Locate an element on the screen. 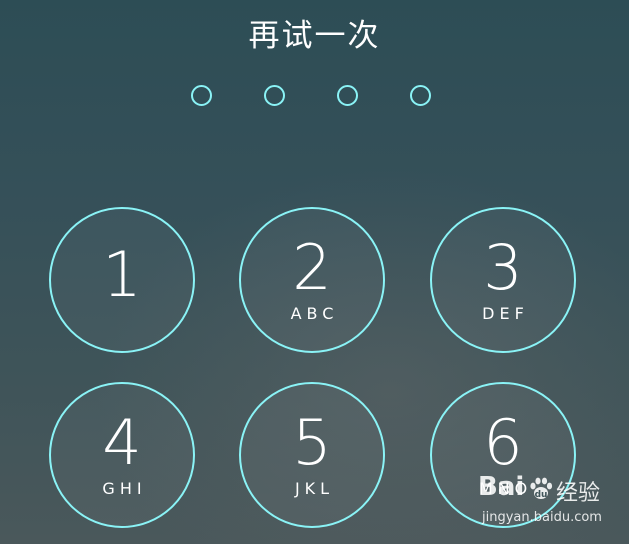 This screenshot has width=629, height=544. key-1: 1 is located at coordinates (122, 280).